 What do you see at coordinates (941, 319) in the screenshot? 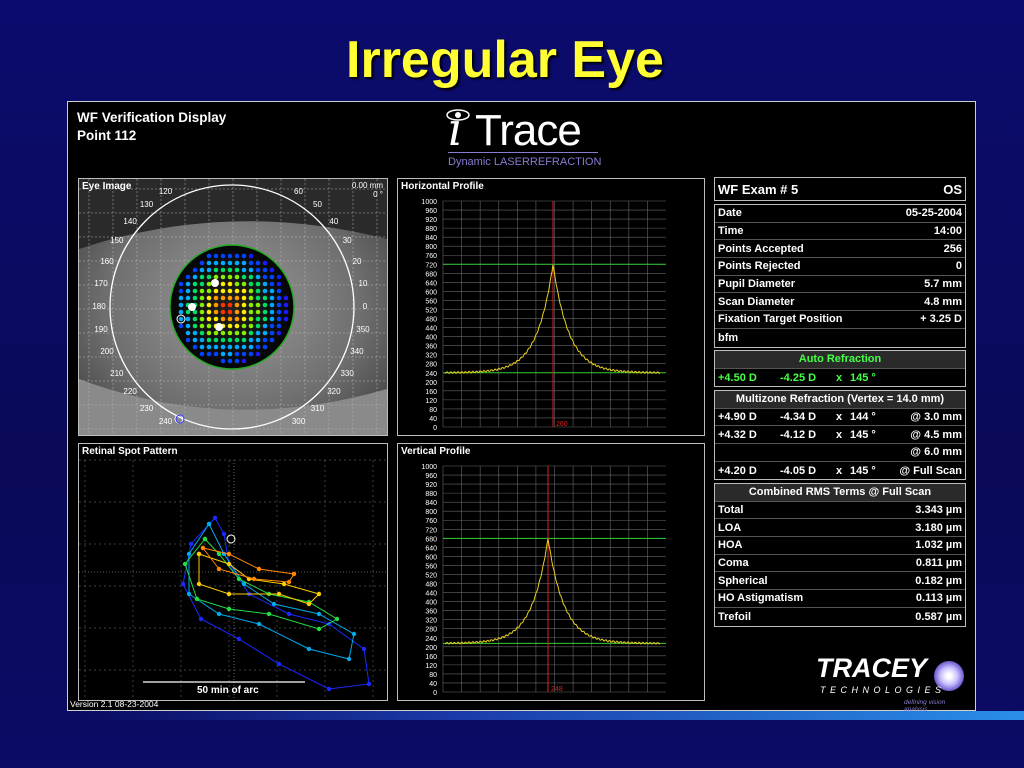
I see `info-value: + 3.25 D` at bounding box center [941, 319].